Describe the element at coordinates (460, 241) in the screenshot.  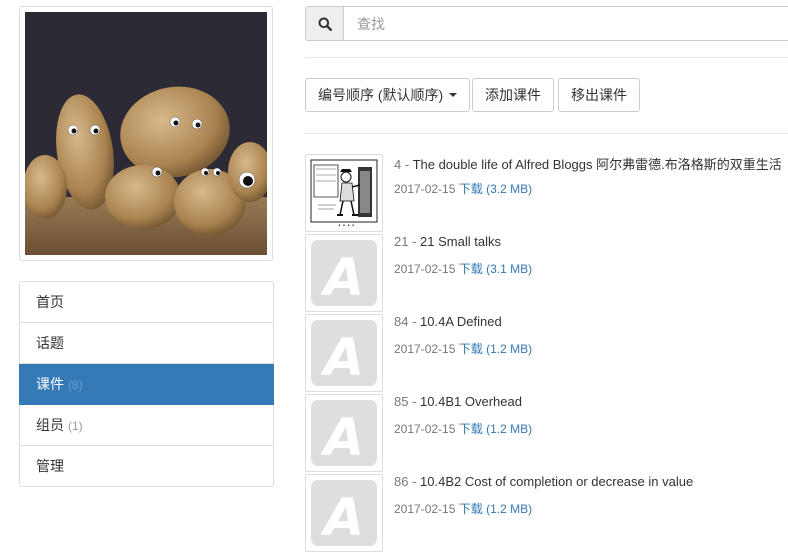
I see `courseware-name: 21 Small talks` at that location.